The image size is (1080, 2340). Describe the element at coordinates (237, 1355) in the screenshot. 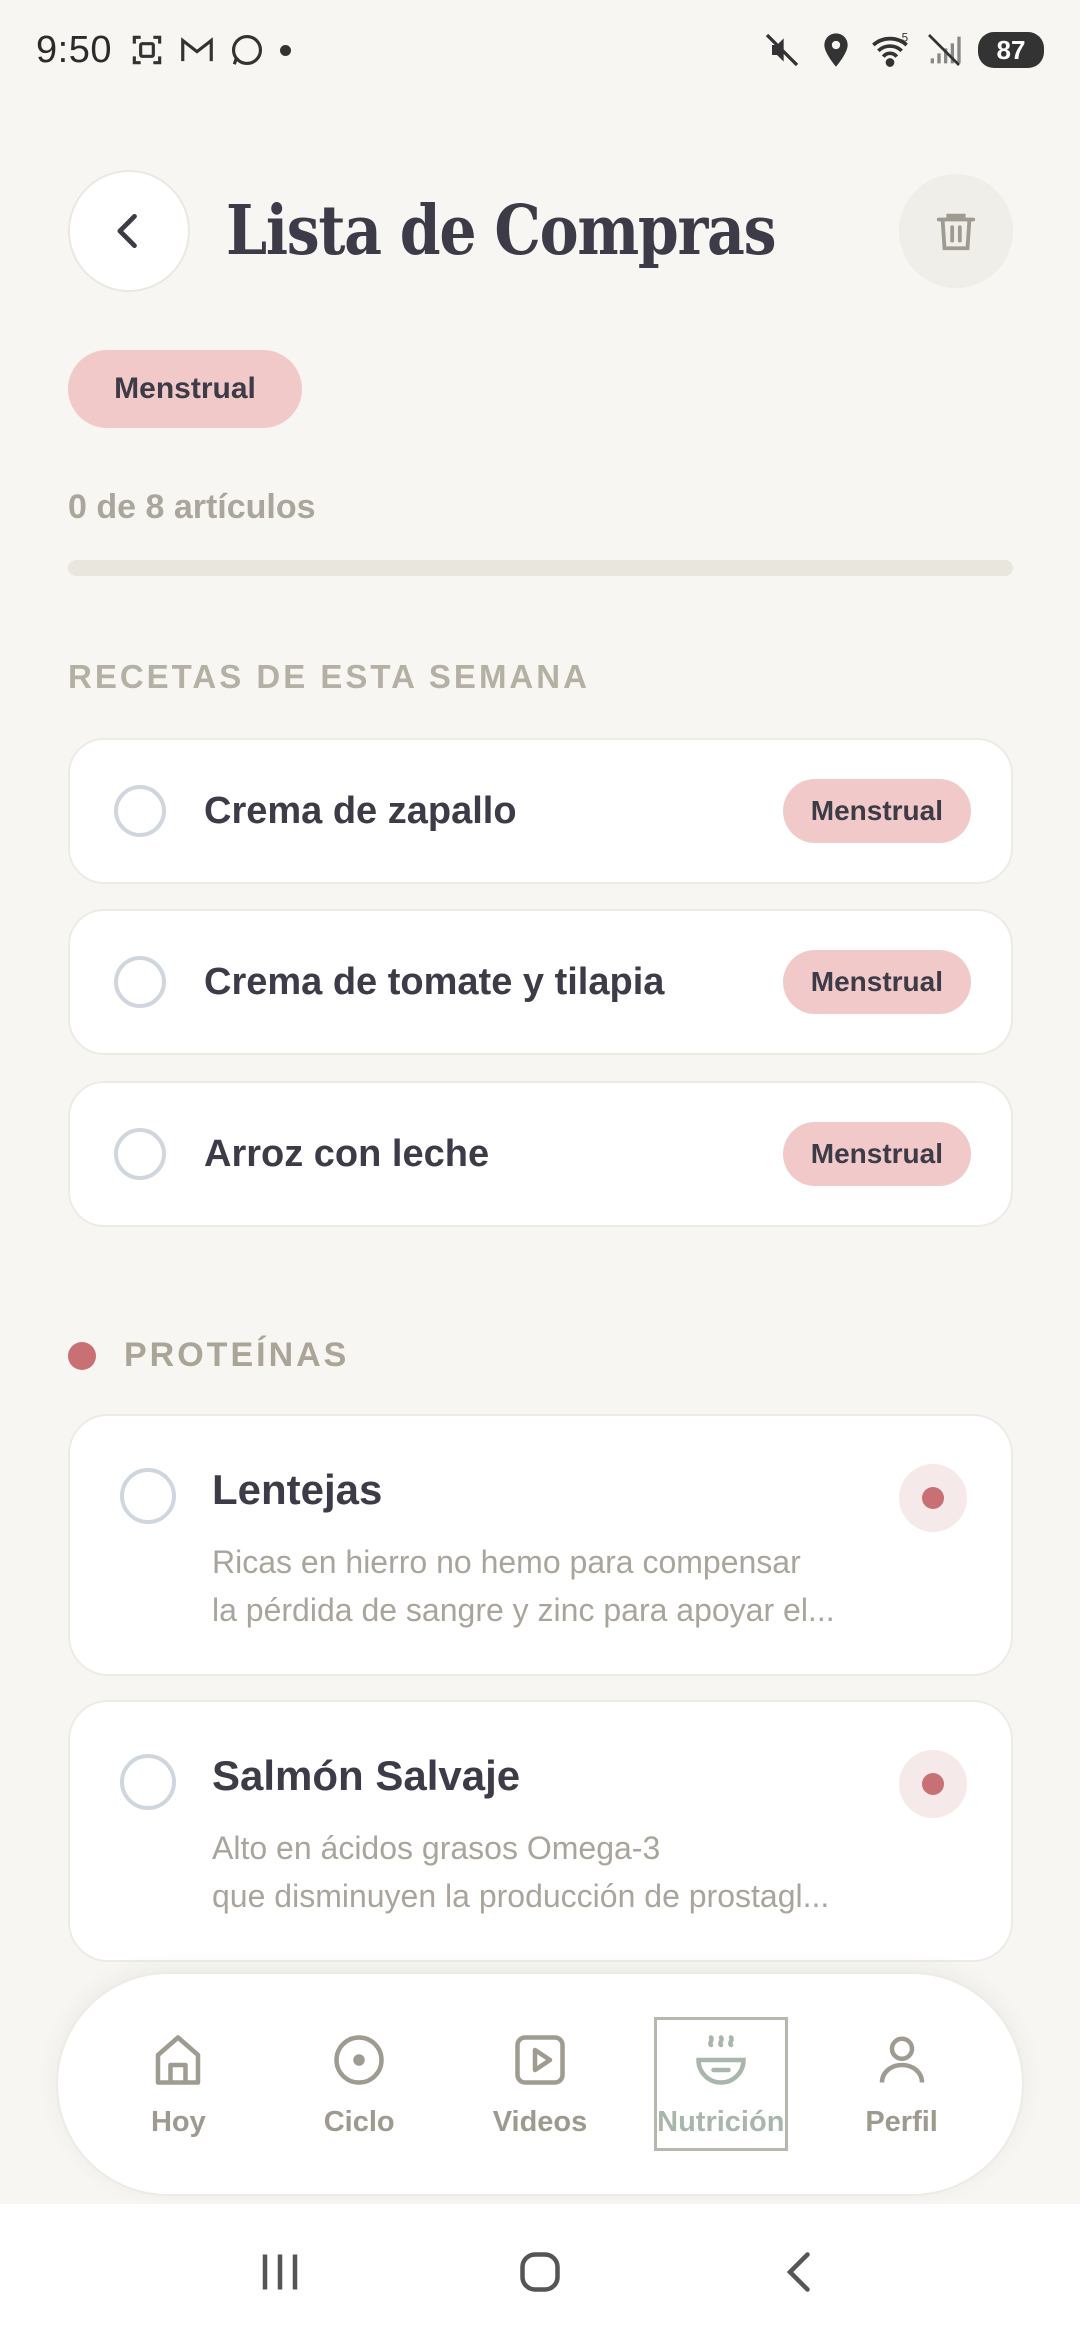

I see `category-title: PROTEÍNAS` at that location.